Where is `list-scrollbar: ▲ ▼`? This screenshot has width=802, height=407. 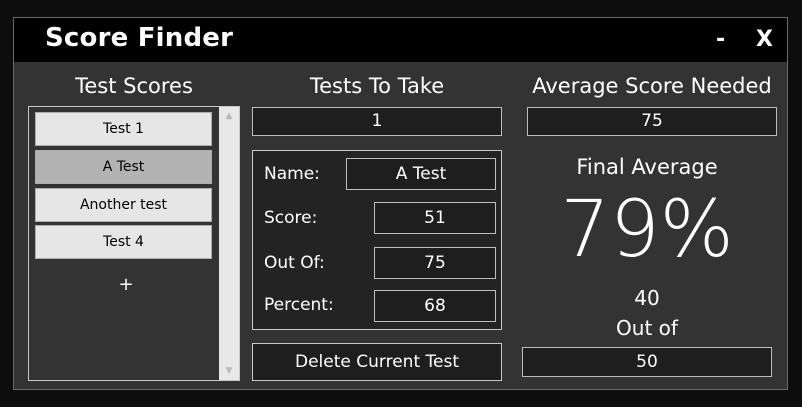 list-scrollbar: ▲ ▼ is located at coordinates (229, 243).